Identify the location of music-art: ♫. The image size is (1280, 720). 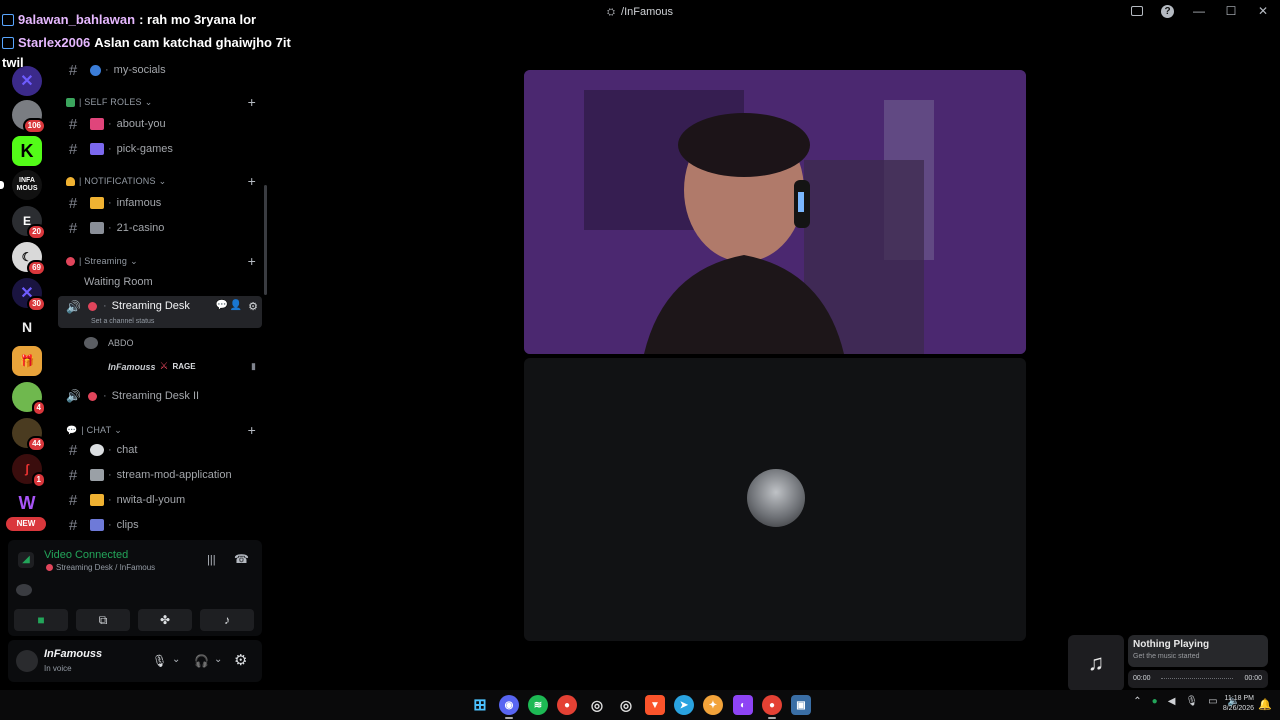
(1096, 663).